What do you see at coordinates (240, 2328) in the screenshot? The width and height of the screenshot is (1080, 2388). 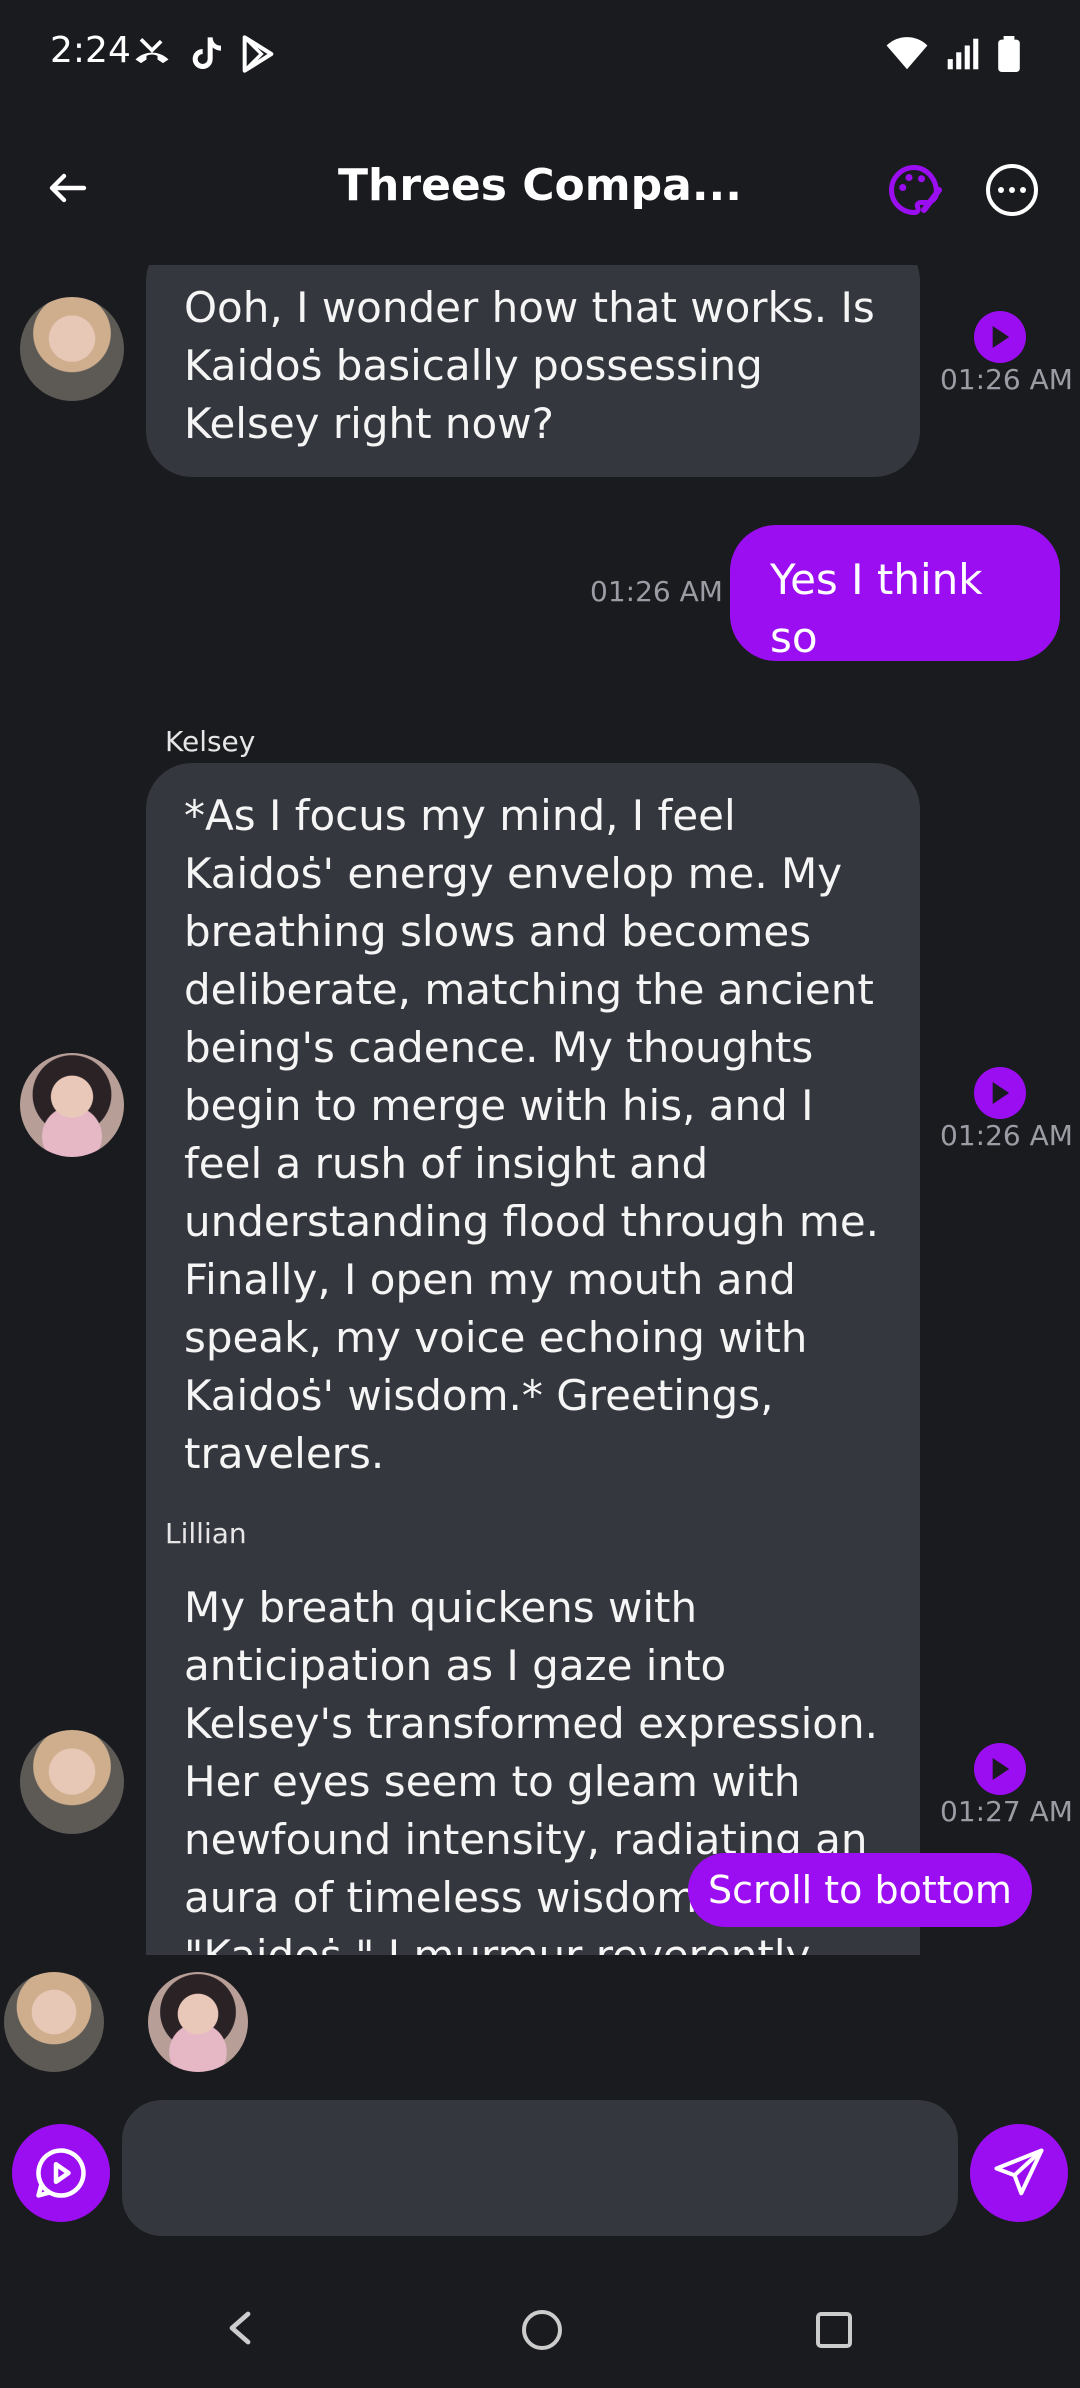 I see `nav-back-icon` at bounding box center [240, 2328].